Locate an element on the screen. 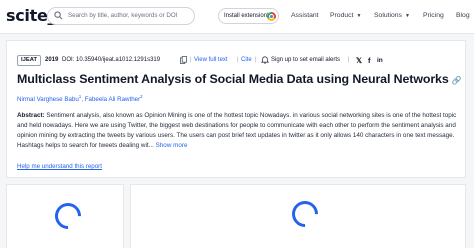 The width and height of the screenshot is (474, 248). install-extension-button: Install extension! is located at coordinates (248, 16).